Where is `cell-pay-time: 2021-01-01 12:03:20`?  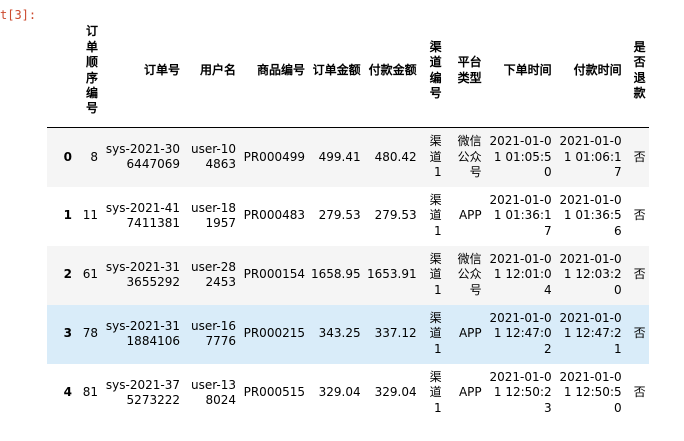 cell-pay-time: 2021-01-01 12:03:20 is located at coordinates (590, 274).